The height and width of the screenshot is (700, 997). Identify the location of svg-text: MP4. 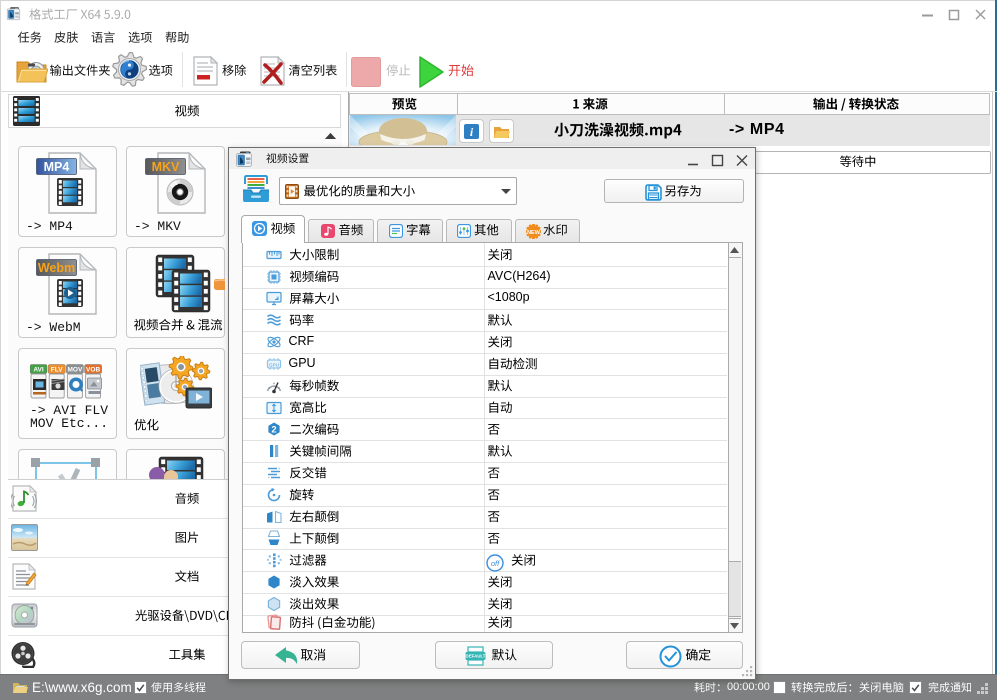
(57, 167).